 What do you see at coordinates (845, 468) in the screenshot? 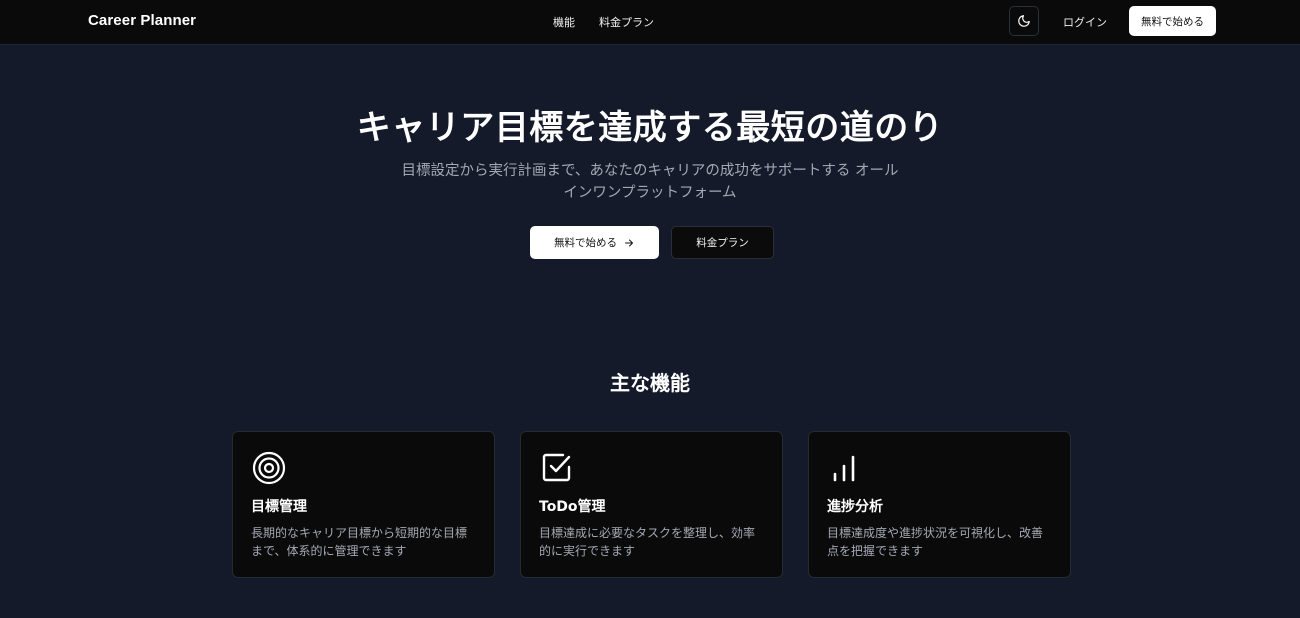
I see `bar-chart-icon` at bounding box center [845, 468].